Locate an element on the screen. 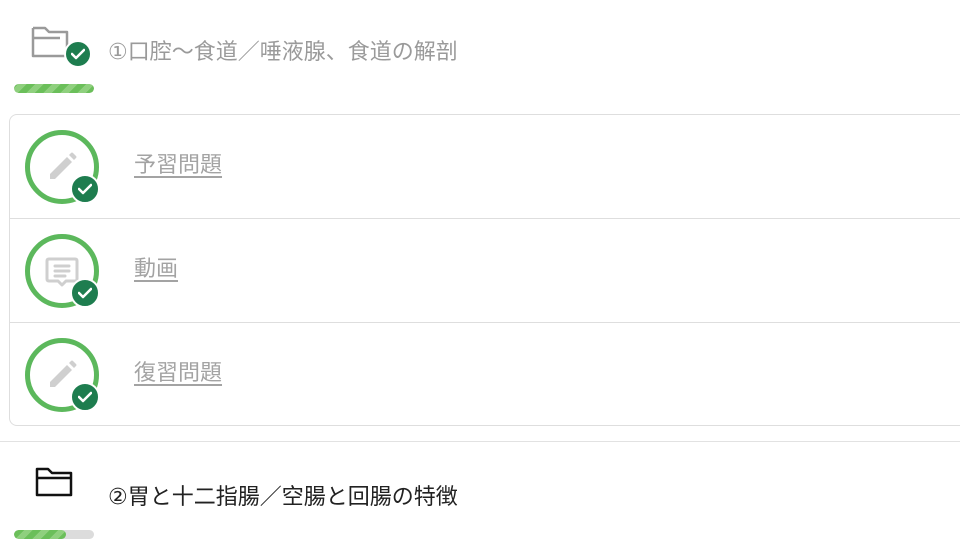 This screenshot has height=560, width=960. folder-icon is located at coordinates (66, 489).